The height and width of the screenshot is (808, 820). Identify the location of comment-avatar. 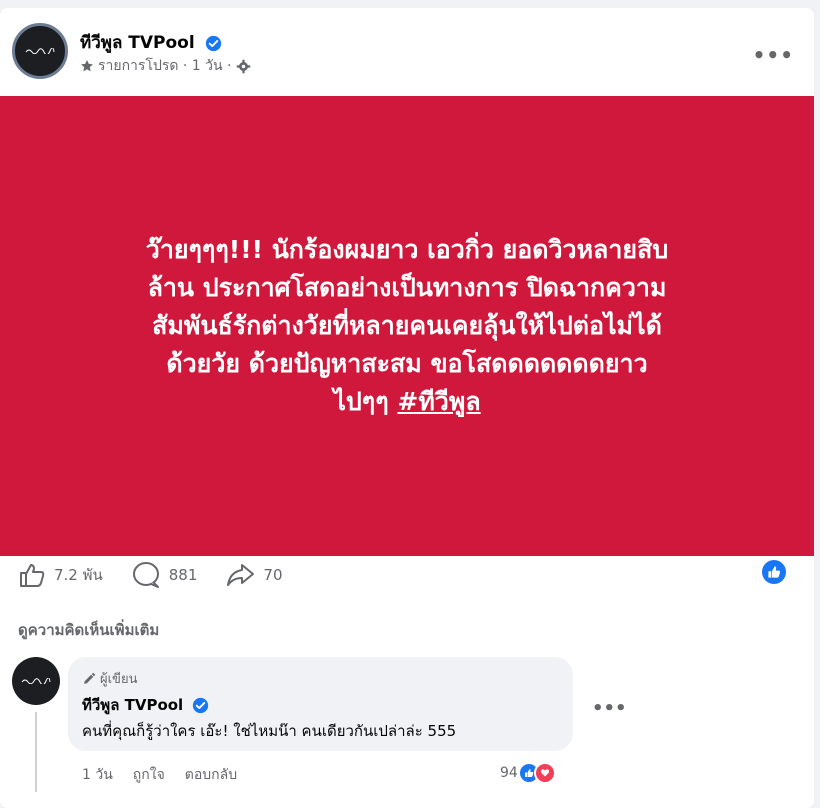
(36, 681).